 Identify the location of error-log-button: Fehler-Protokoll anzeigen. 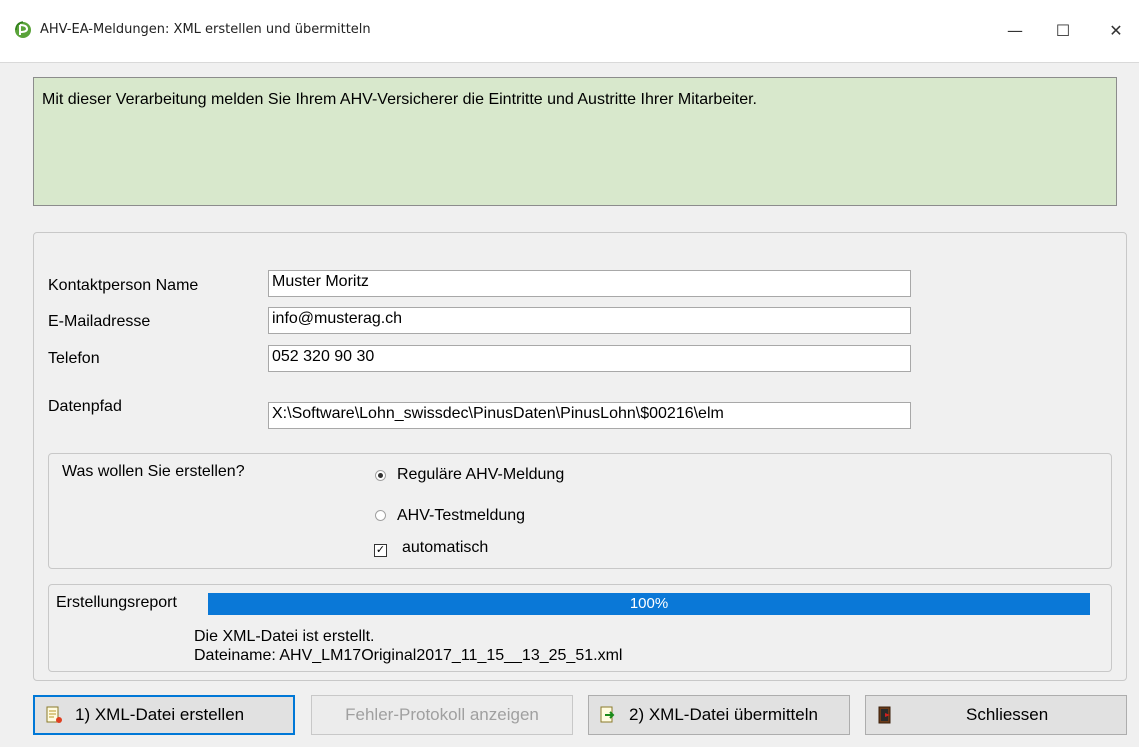
(442, 715).